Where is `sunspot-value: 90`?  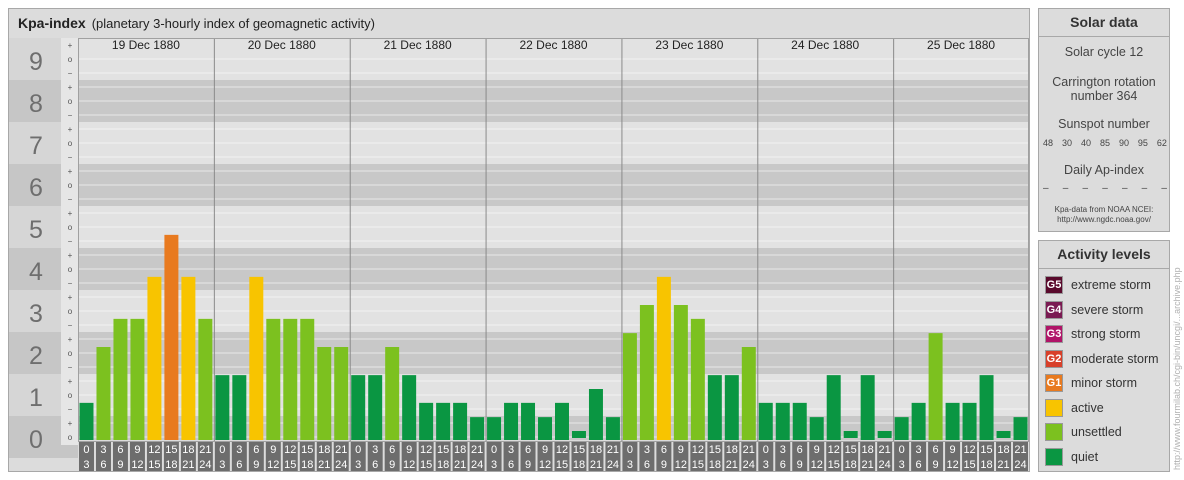
sunspot-value: 90 is located at coordinates (1123, 143).